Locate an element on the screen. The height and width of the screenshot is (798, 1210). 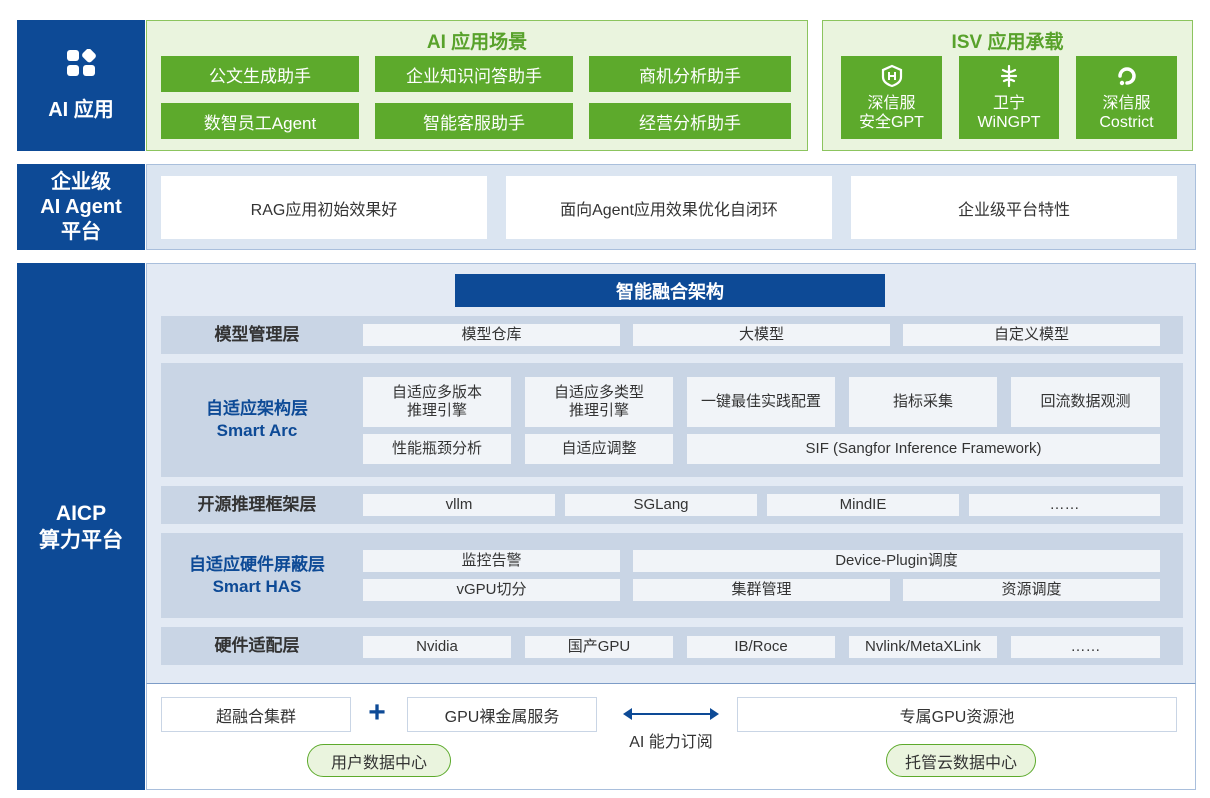
isv-sangfor-line1: 深信服 is located at coordinates (891, 103).